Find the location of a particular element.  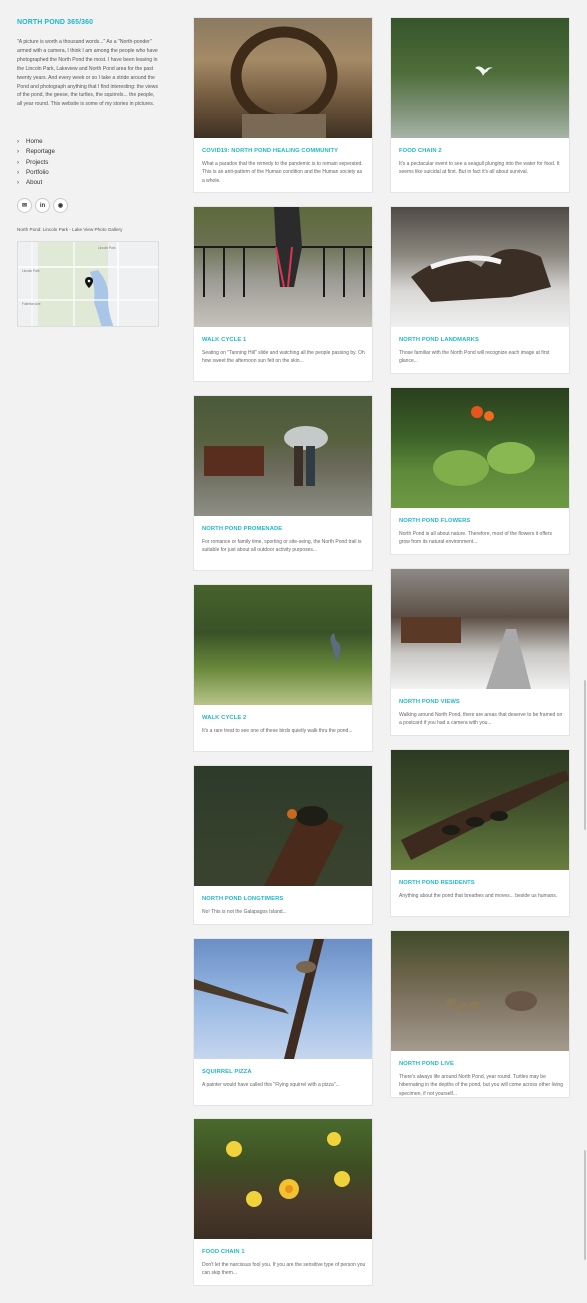

location-map: Lincoln Park Lincoln Park Fullerton Ave is located at coordinates (88, 284).